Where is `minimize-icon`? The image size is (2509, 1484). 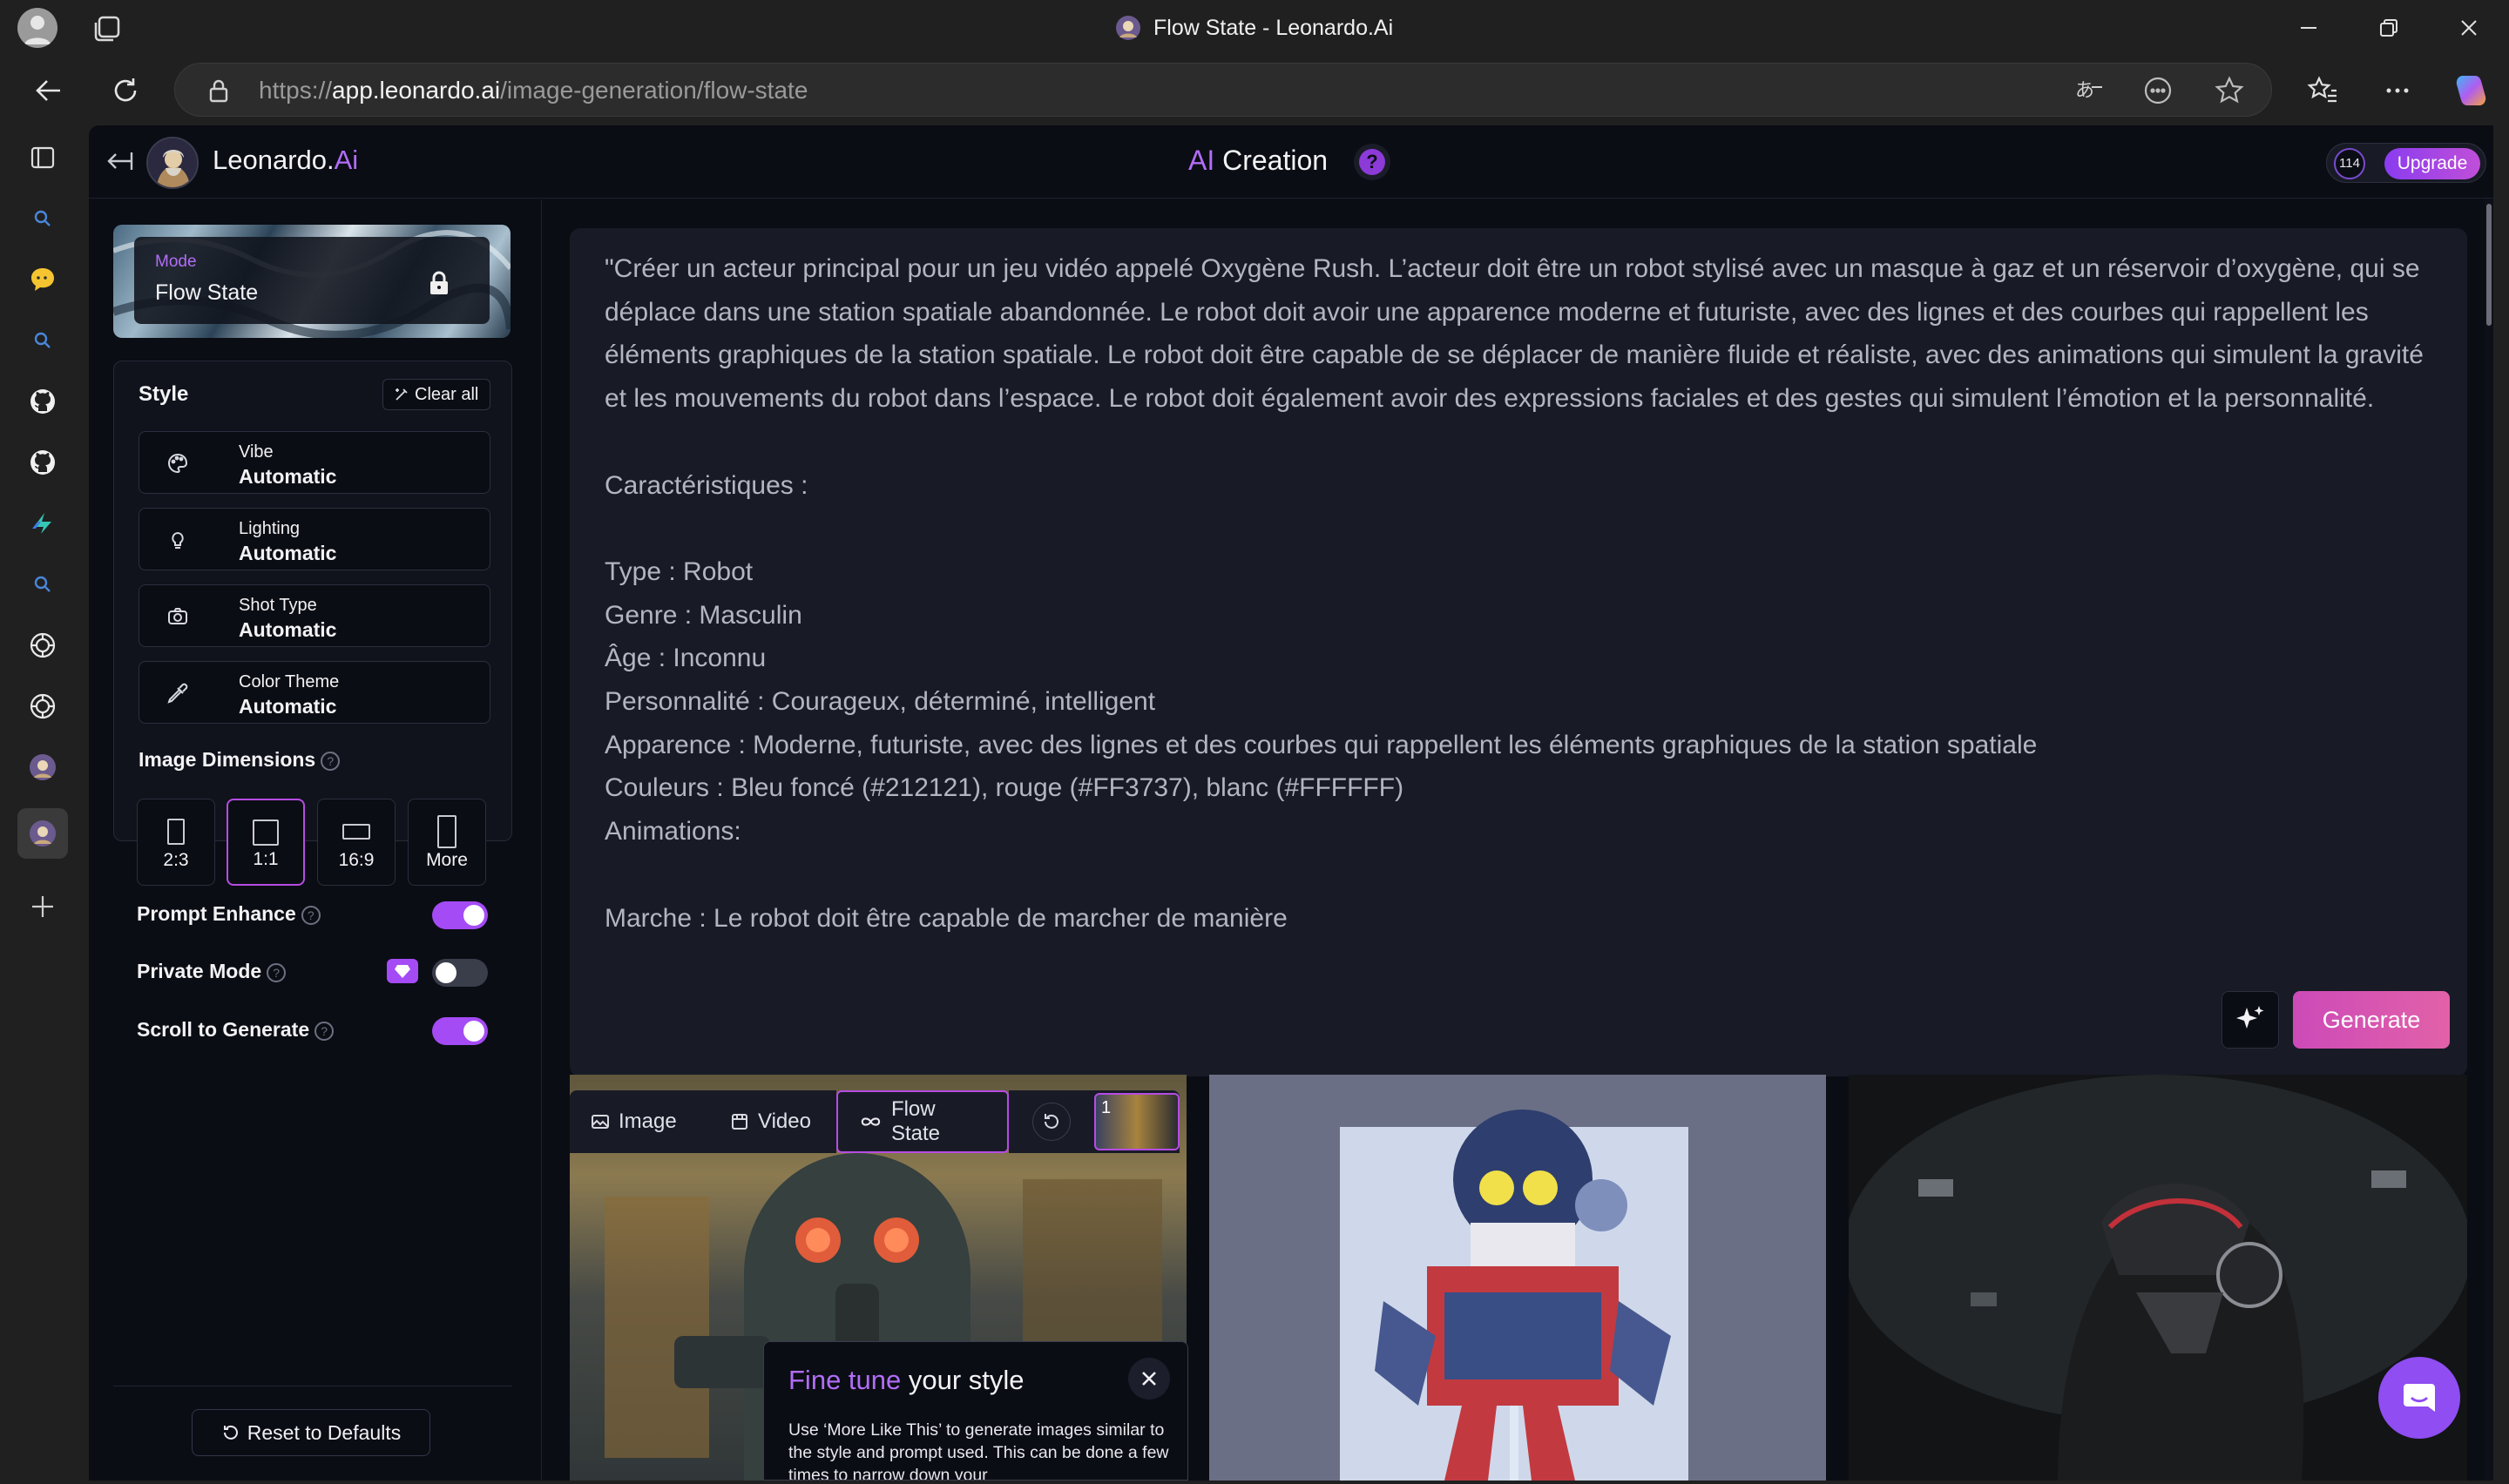 minimize-icon is located at coordinates (2308, 28).